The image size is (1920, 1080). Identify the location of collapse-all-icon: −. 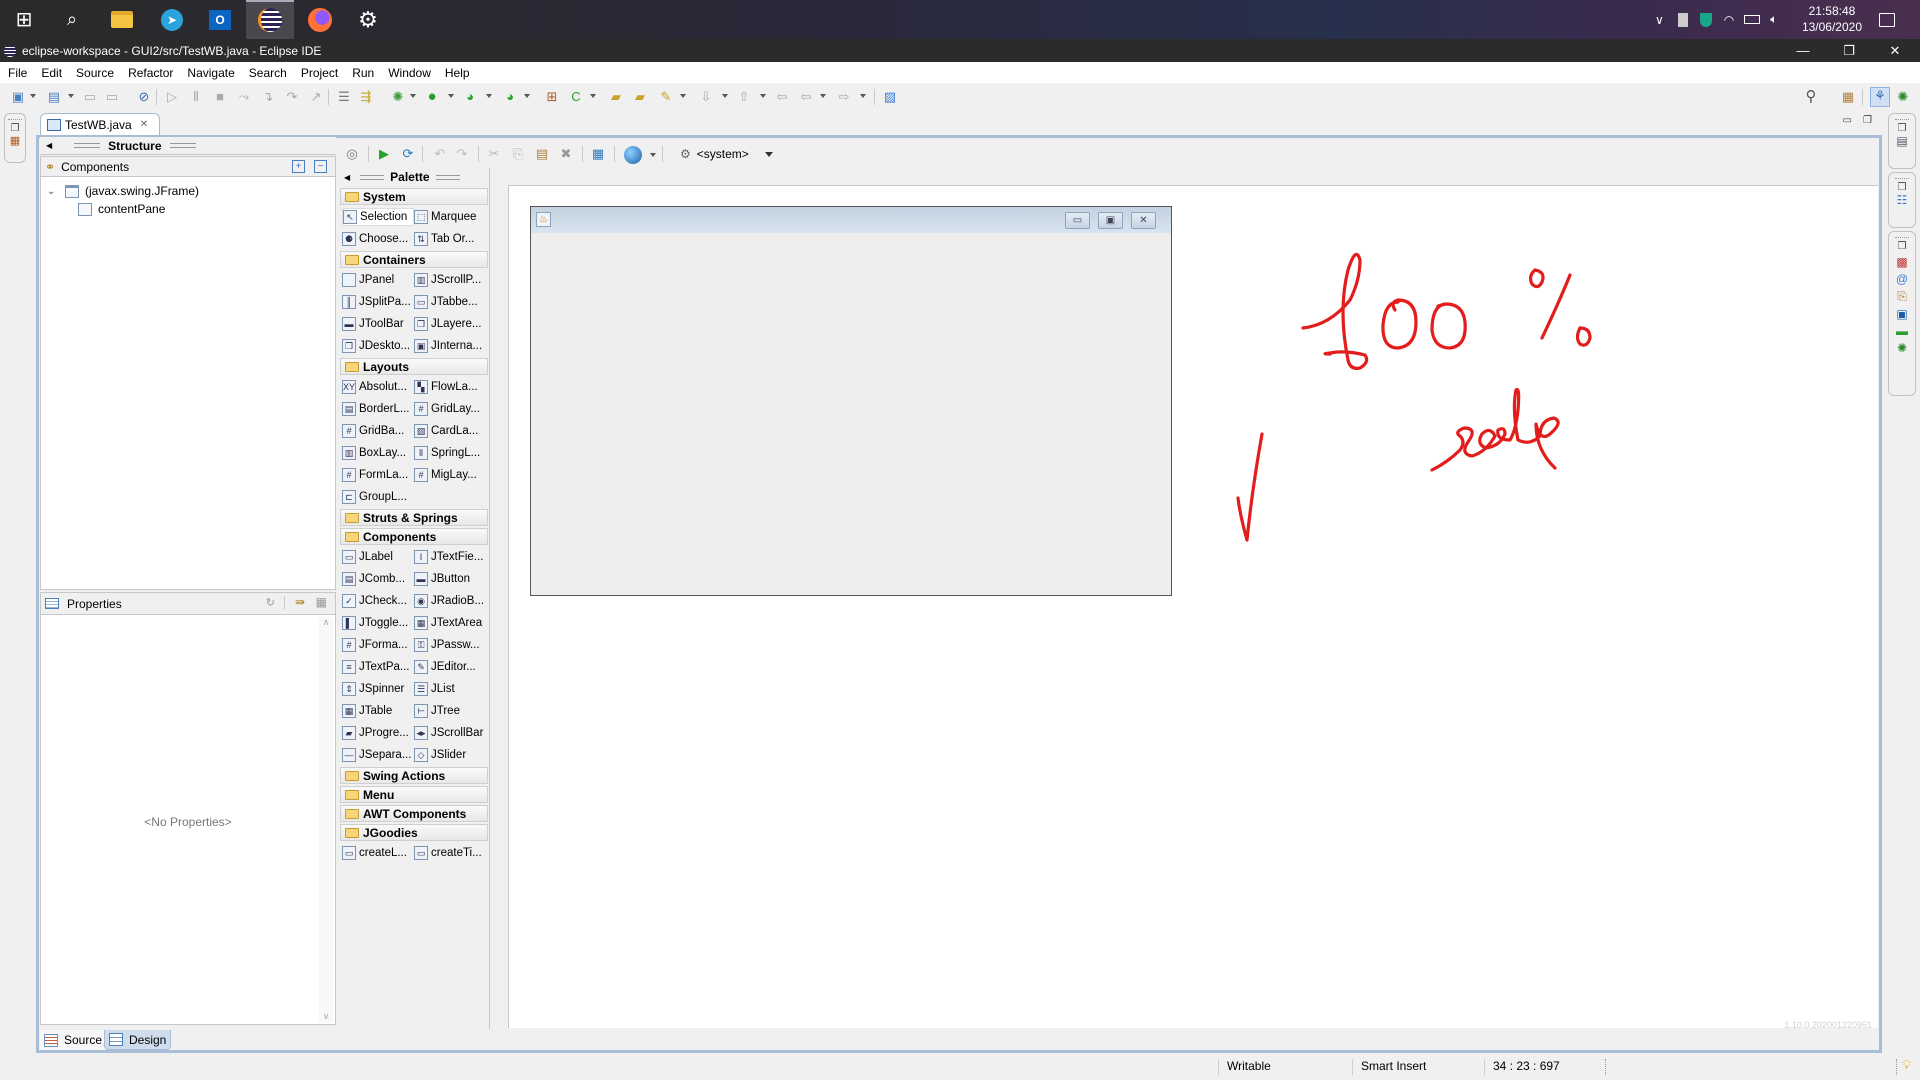
(320, 166).